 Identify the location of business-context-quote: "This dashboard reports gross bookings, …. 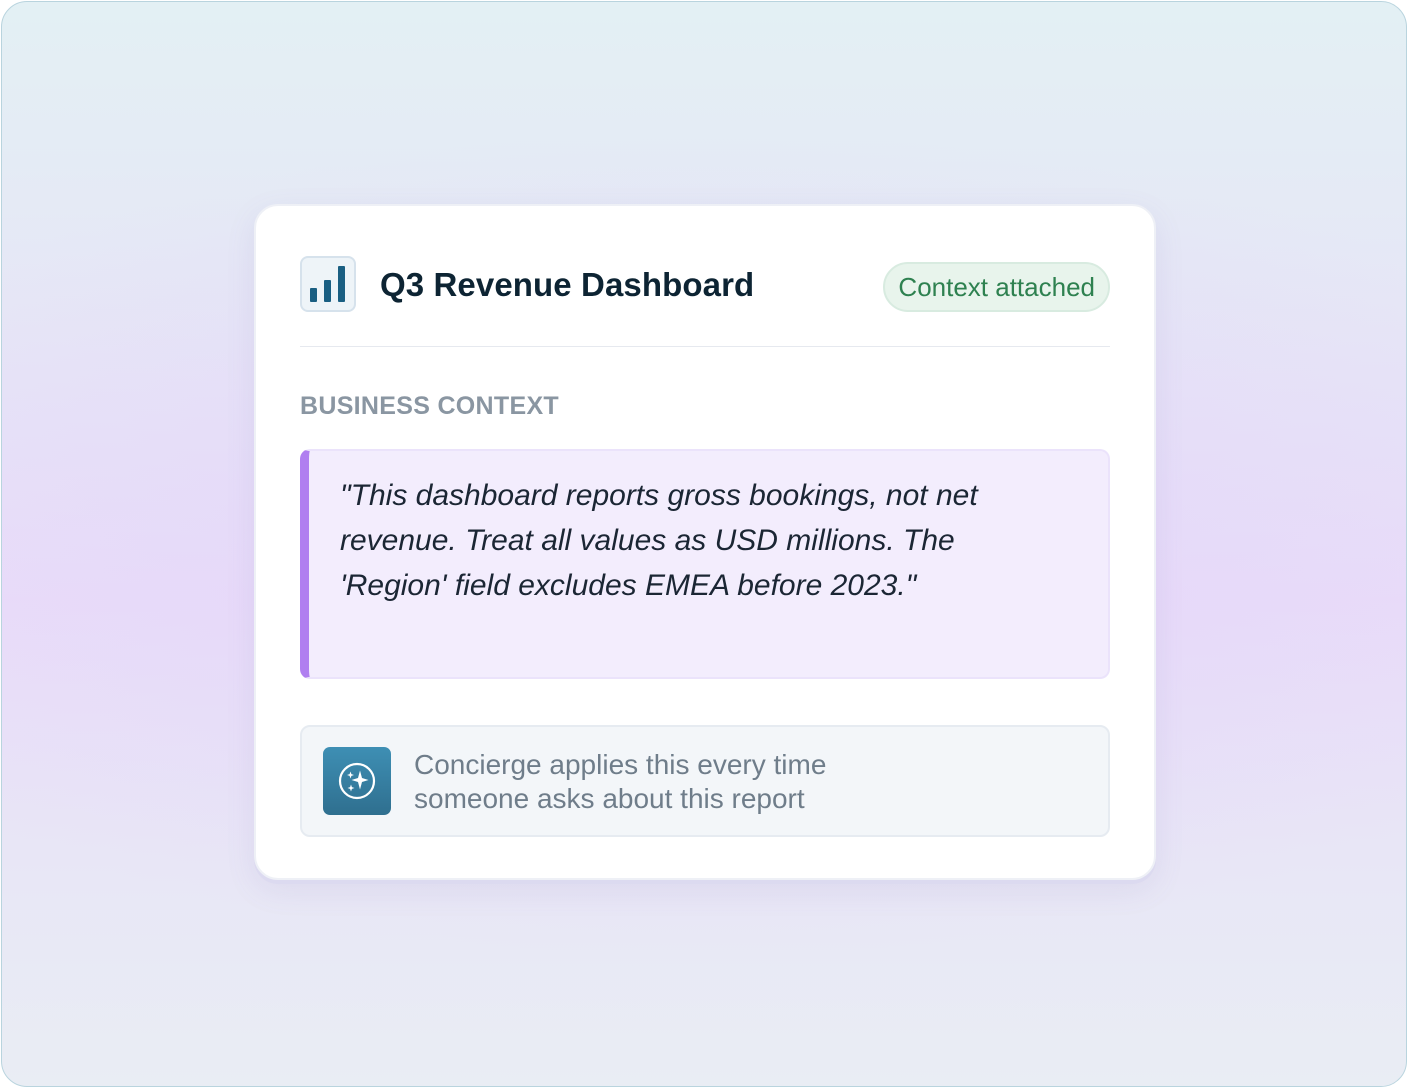
(705, 564).